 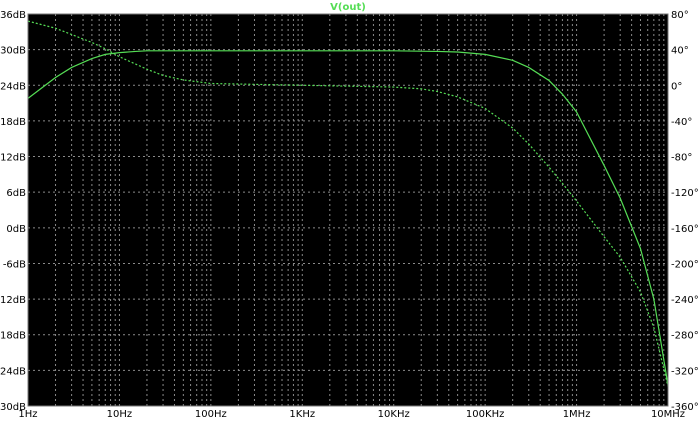 What do you see at coordinates (685, 264) in the screenshot?
I see `y-right-tick-label: -200°` at bounding box center [685, 264].